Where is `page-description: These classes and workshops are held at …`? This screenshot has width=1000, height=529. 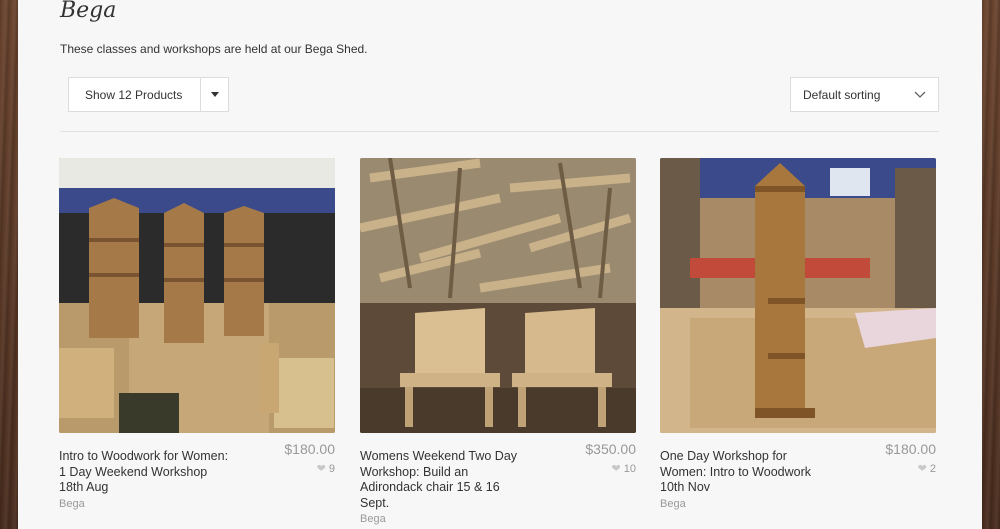
page-description: These classes and workshops are held at … is located at coordinates (214, 49).